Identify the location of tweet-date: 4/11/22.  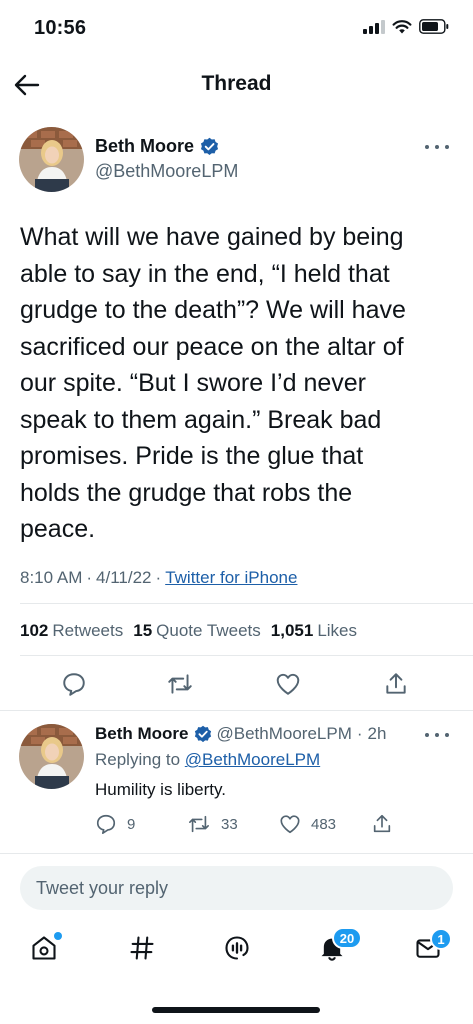
(124, 577).